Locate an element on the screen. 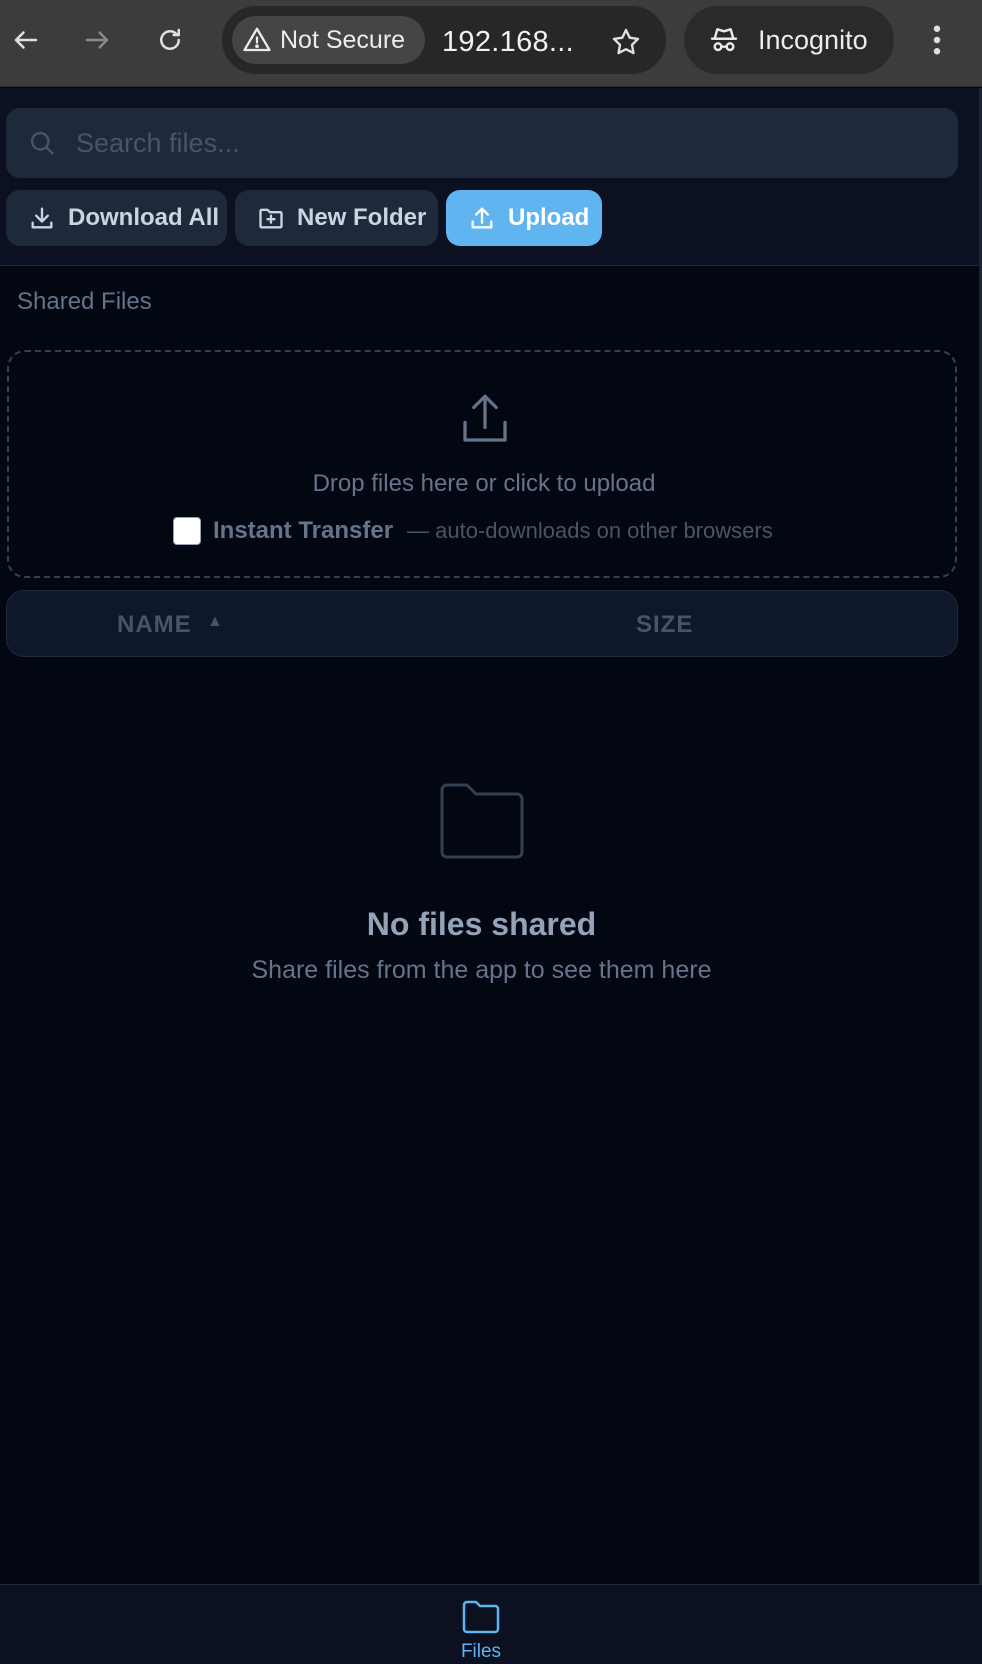 This screenshot has width=982, height=1664. download-all-label: Download All is located at coordinates (144, 217).